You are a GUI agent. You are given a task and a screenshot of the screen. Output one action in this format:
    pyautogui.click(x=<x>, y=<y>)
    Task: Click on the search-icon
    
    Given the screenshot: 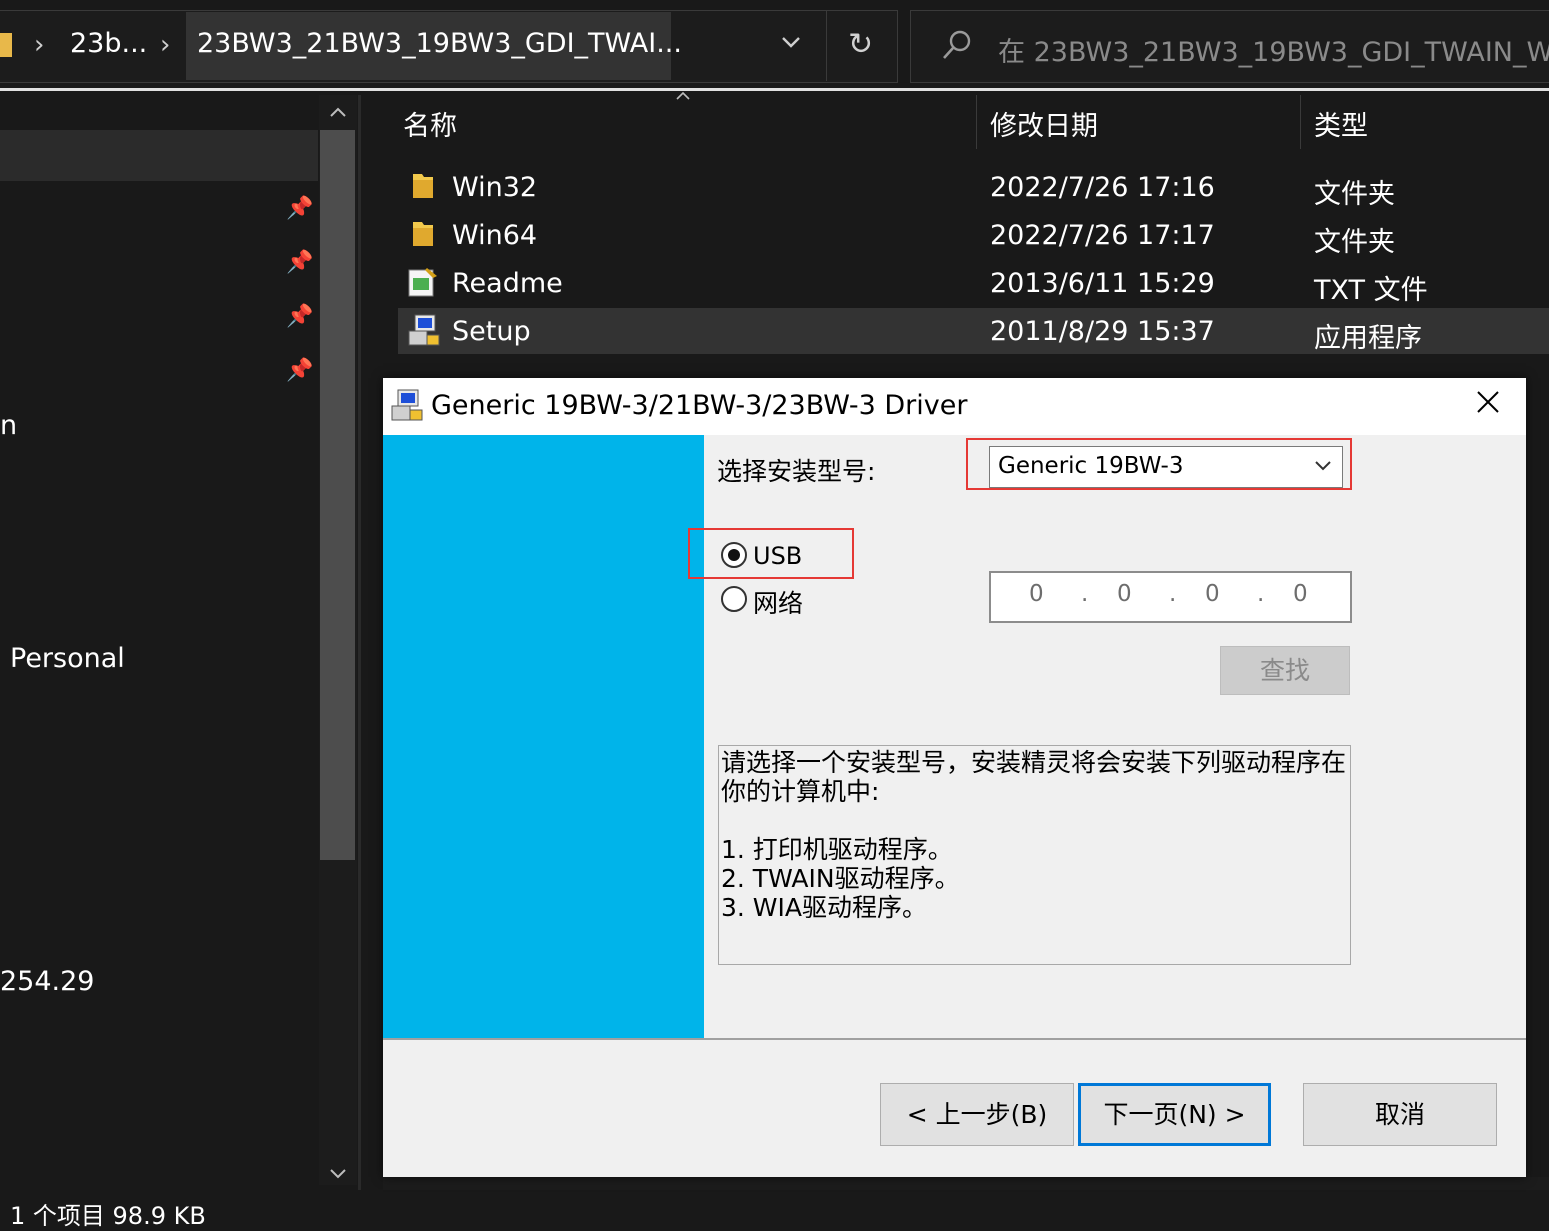 What is the action you would take?
    pyautogui.click(x=957, y=45)
    